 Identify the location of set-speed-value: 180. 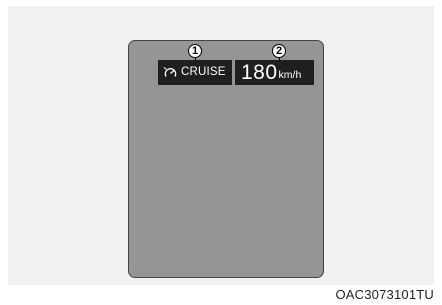
(259, 72).